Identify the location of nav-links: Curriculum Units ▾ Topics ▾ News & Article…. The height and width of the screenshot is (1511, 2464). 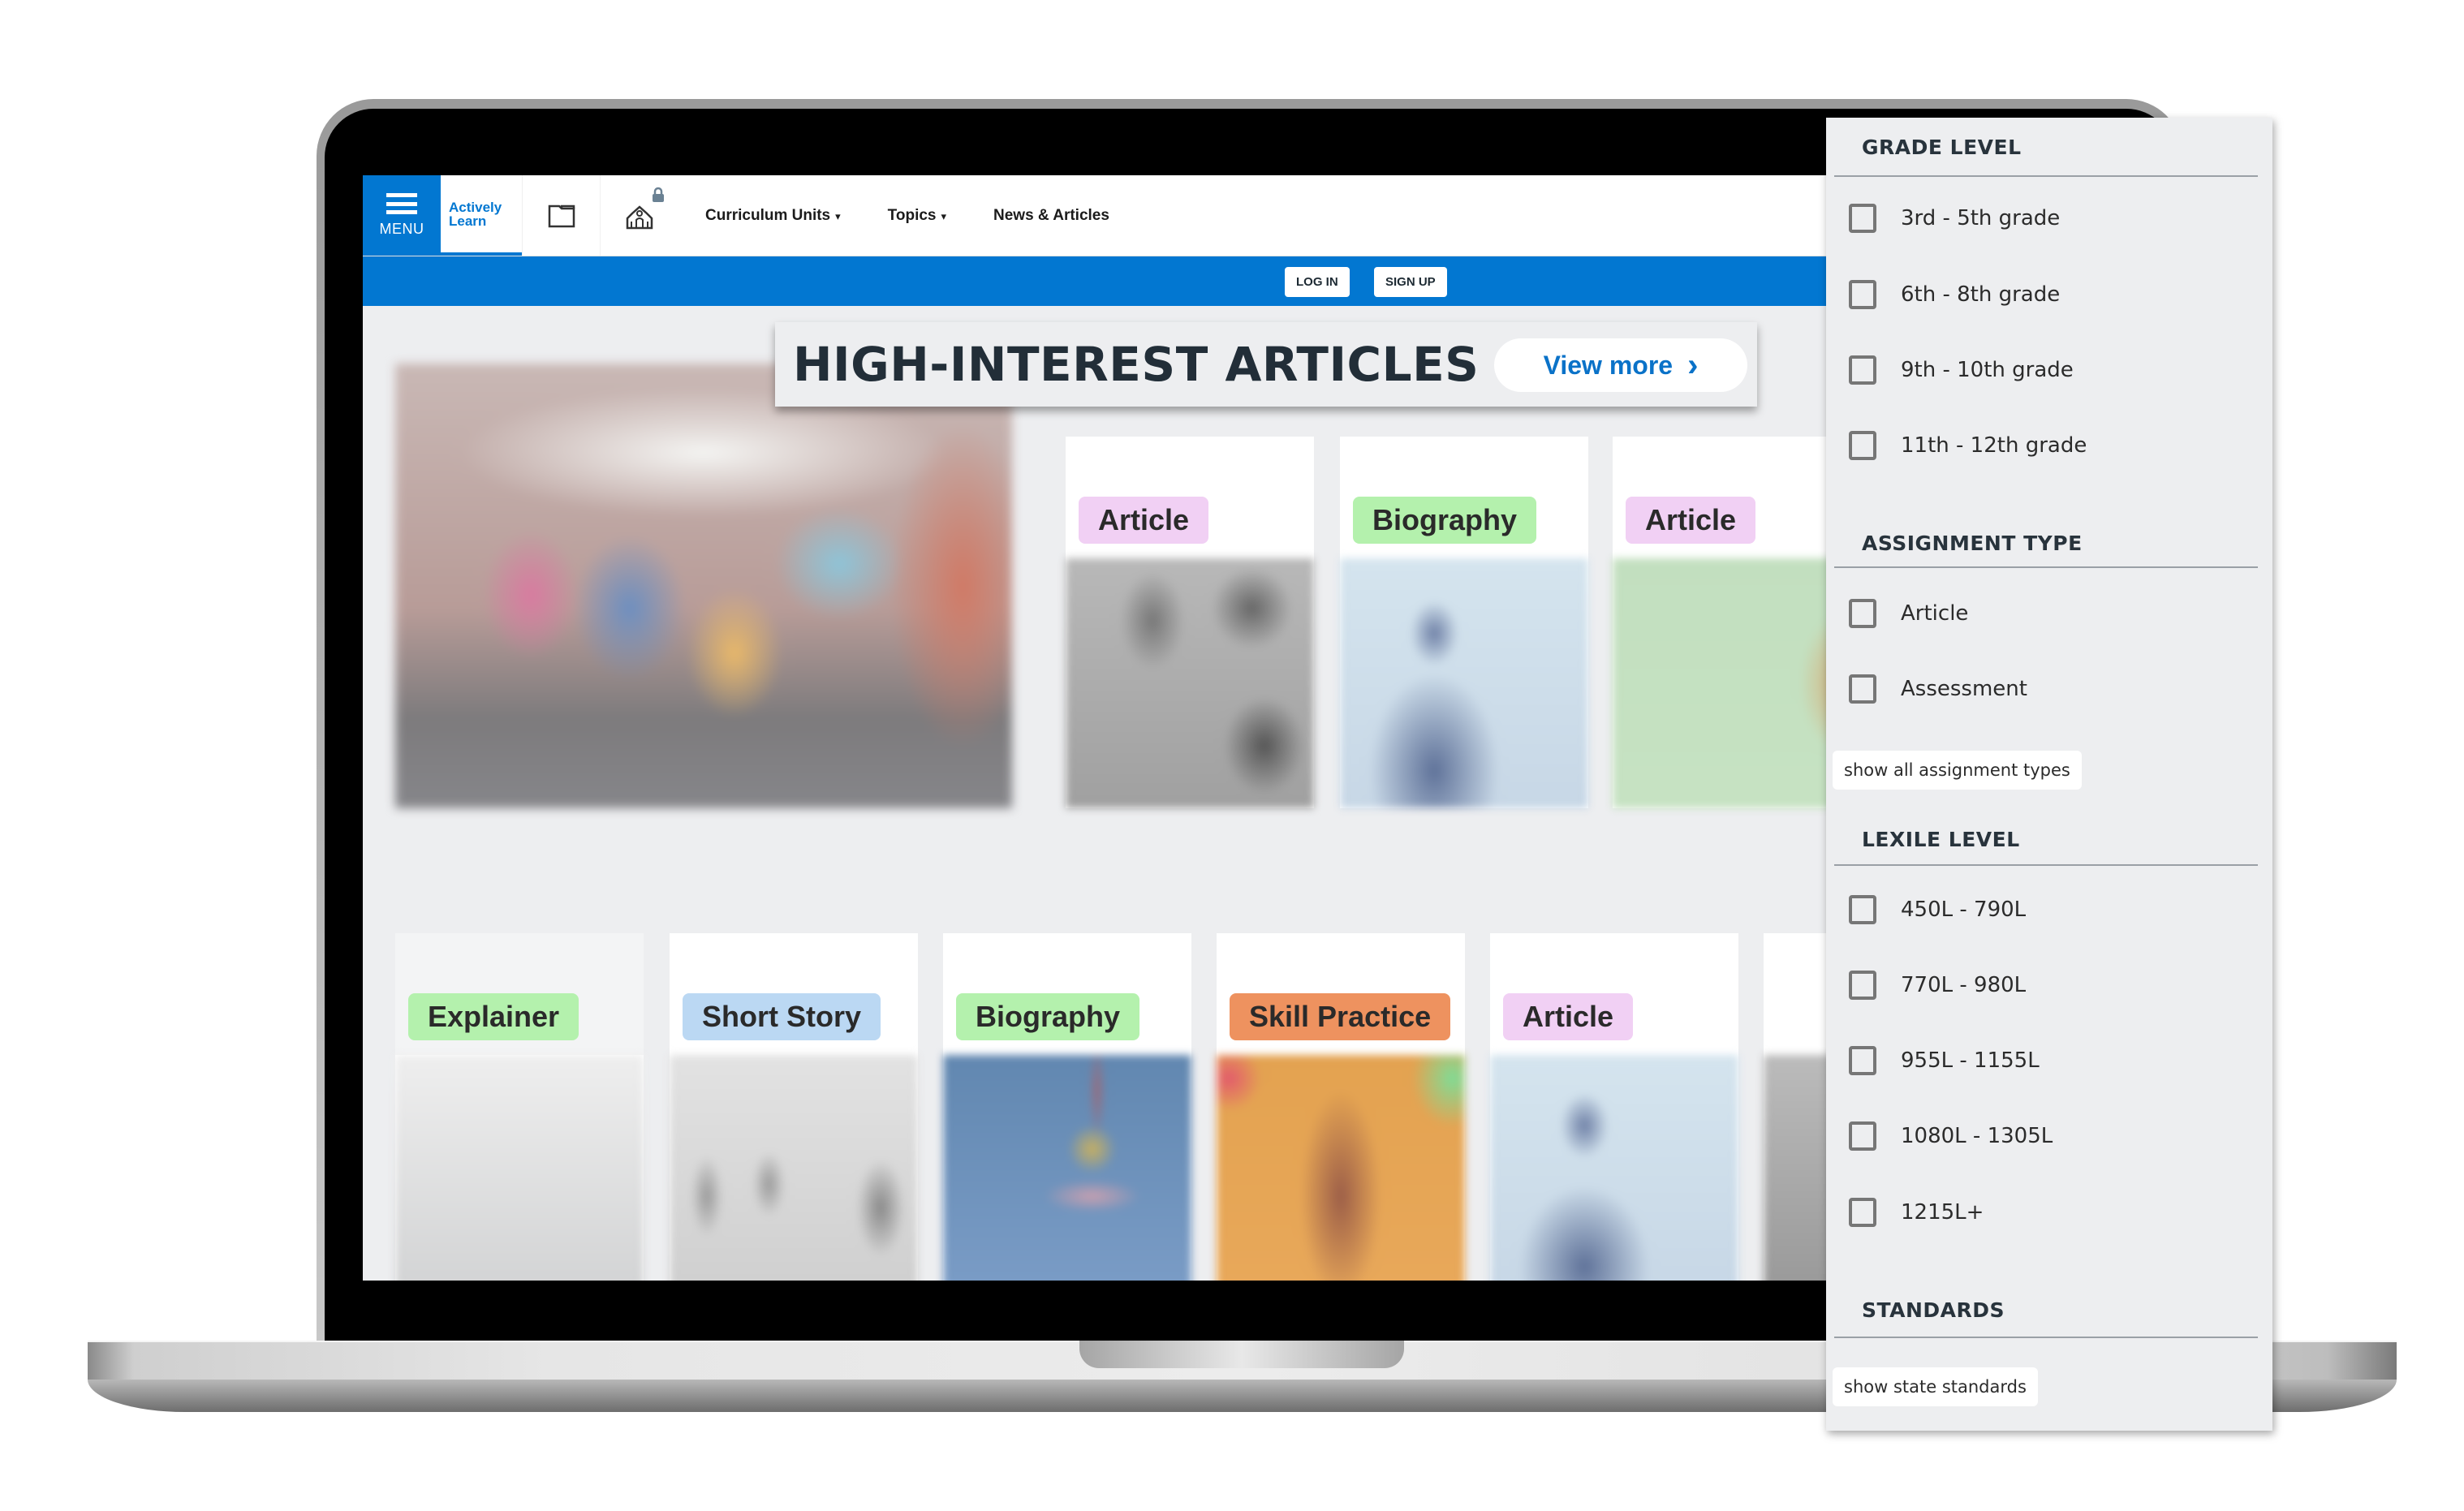
(894, 215).